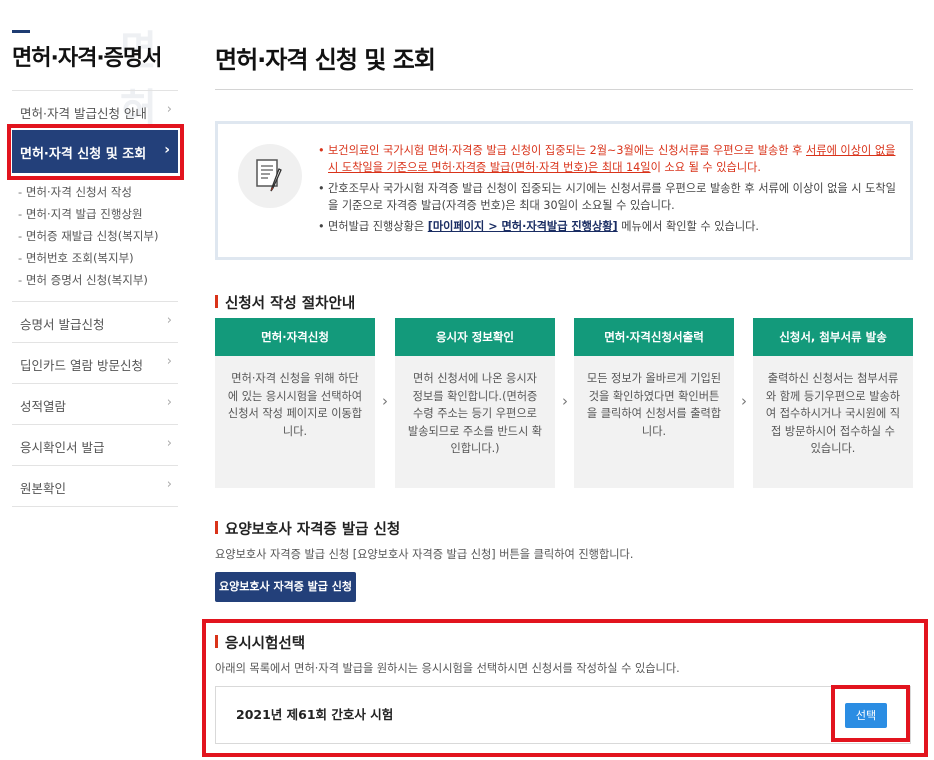 The image size is (934, 760). Describe the element at coordinates (81, 365) in the screenshot. I see `sidebar-item-label: 딥인카드 열람 방문신청` at that location.